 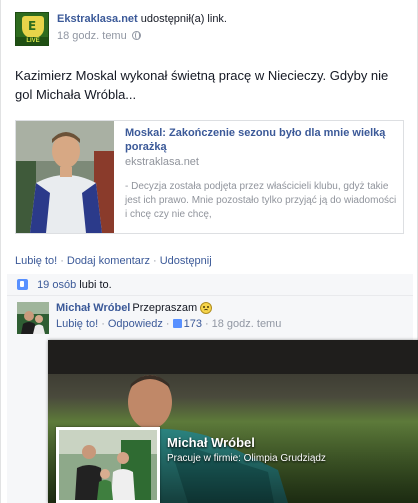 I want to click on attachment-source: ekstraklasa.net, so click(x=162, y=162).